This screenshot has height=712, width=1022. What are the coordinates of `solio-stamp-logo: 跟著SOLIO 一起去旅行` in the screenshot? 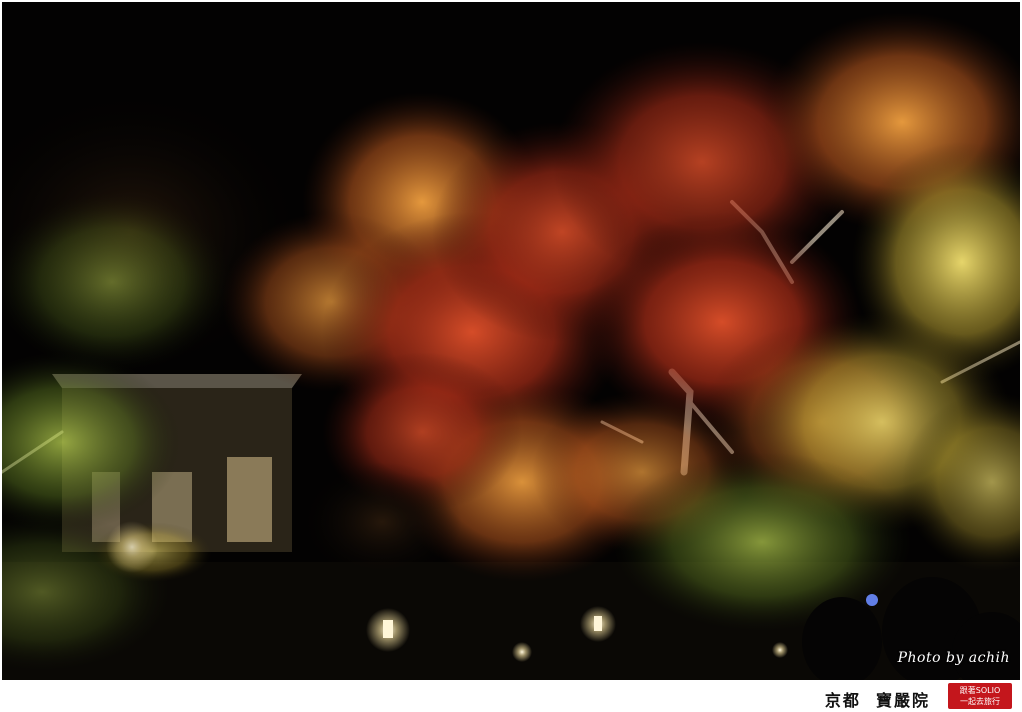 It's located at (980, 696).